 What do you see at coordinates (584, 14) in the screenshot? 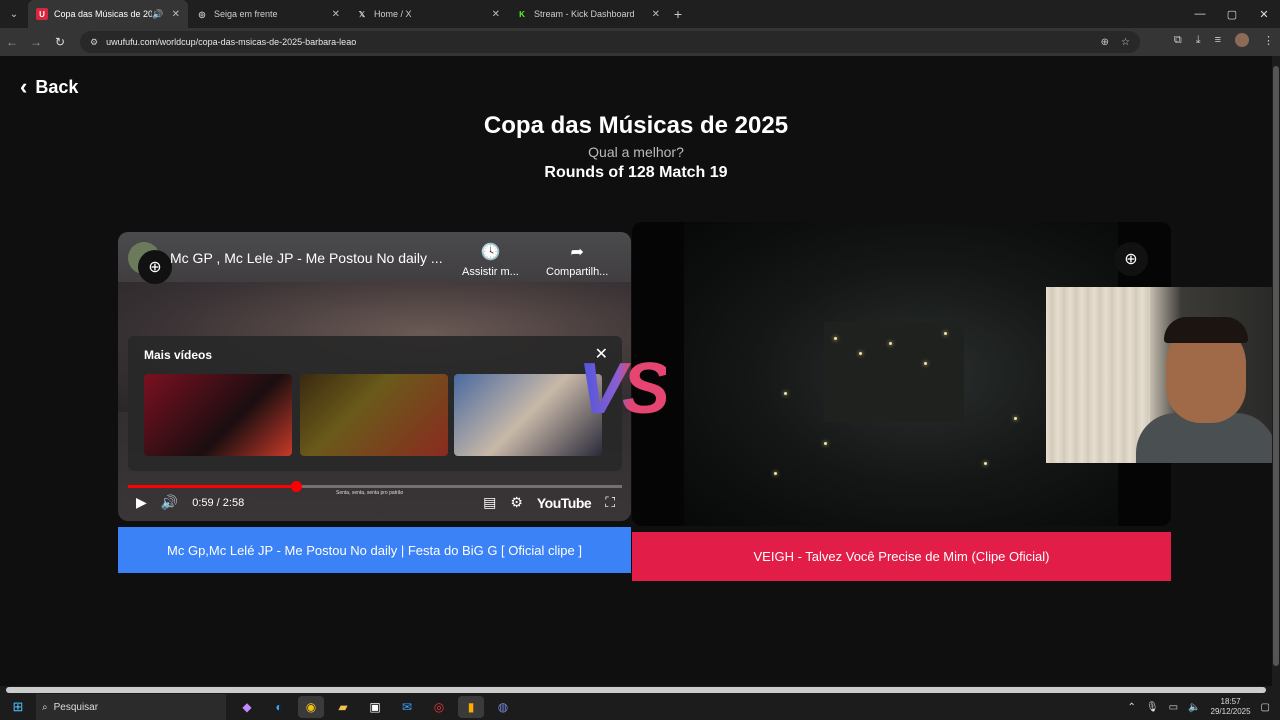
I see `tab-title: Stream - Kick Dashboard` at bounding box center [584, 14].